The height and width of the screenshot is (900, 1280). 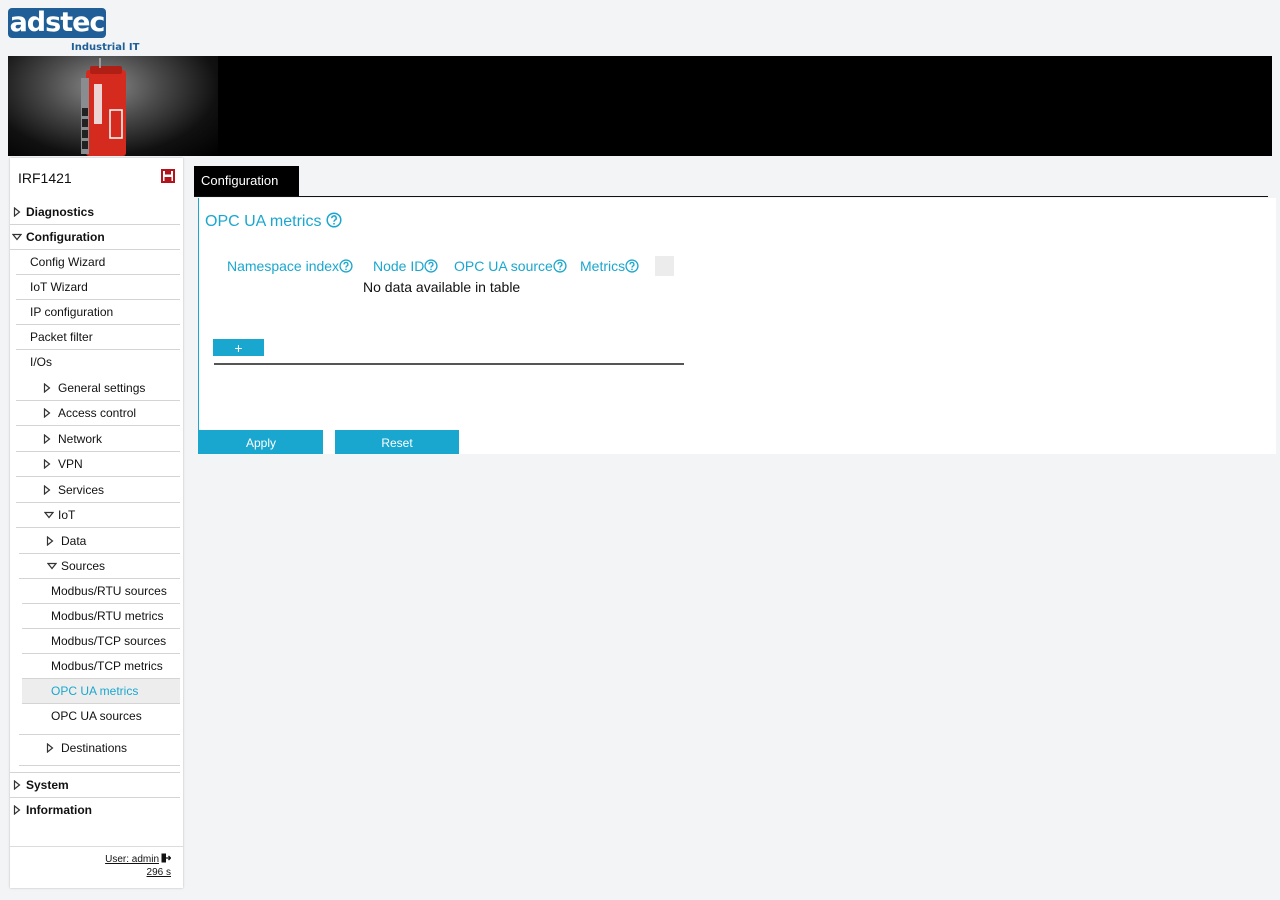 What do you see at coordinates (263, 221) in the screenshot?
I see `page-title-text: OPC UA metrics` at bounding box center [263, 221].